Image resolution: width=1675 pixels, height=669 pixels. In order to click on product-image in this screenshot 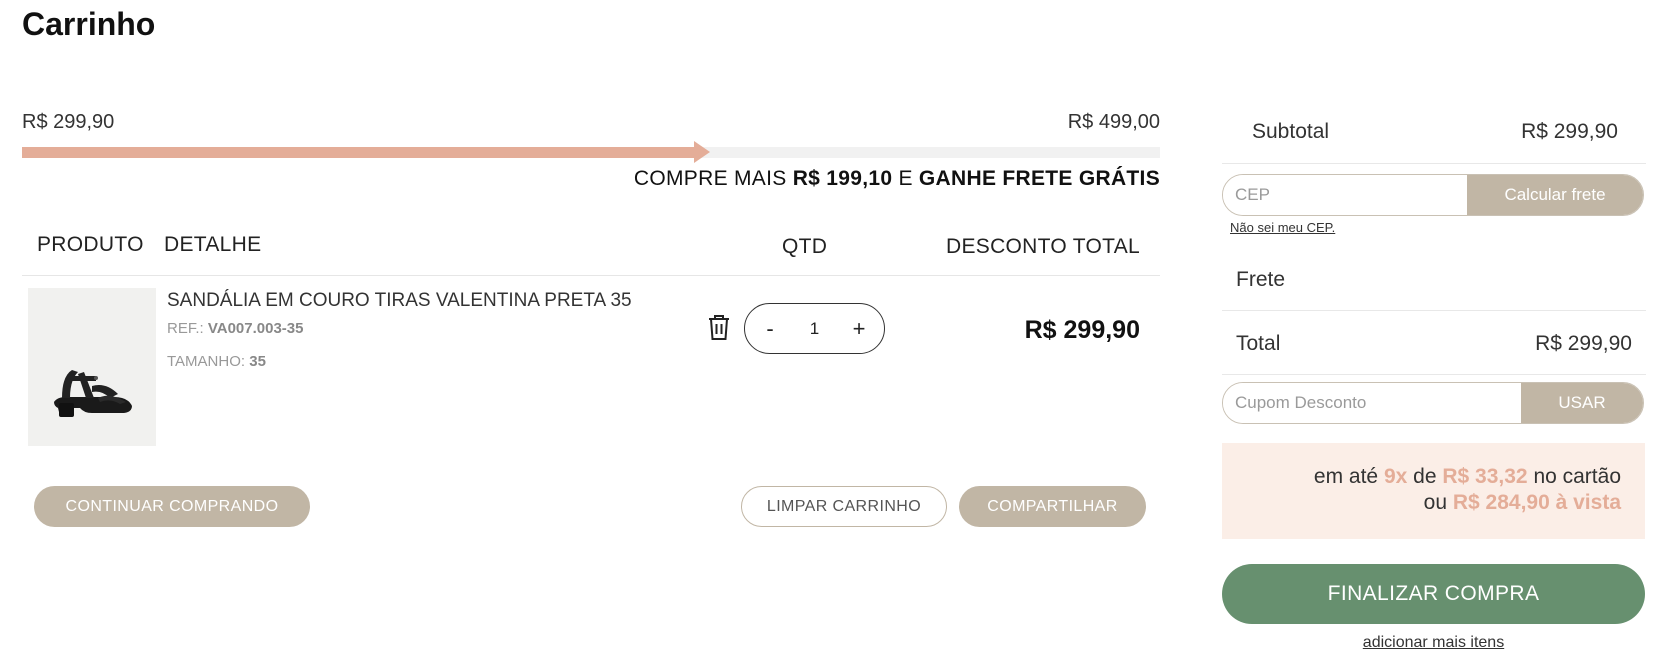, I will do `click(92, 367)`.